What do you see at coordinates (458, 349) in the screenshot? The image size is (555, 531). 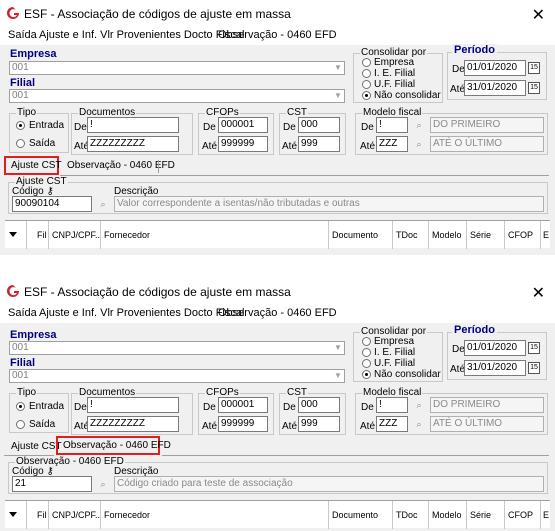 I see `periodo-de-label: De` at bounding box center [458, 349].